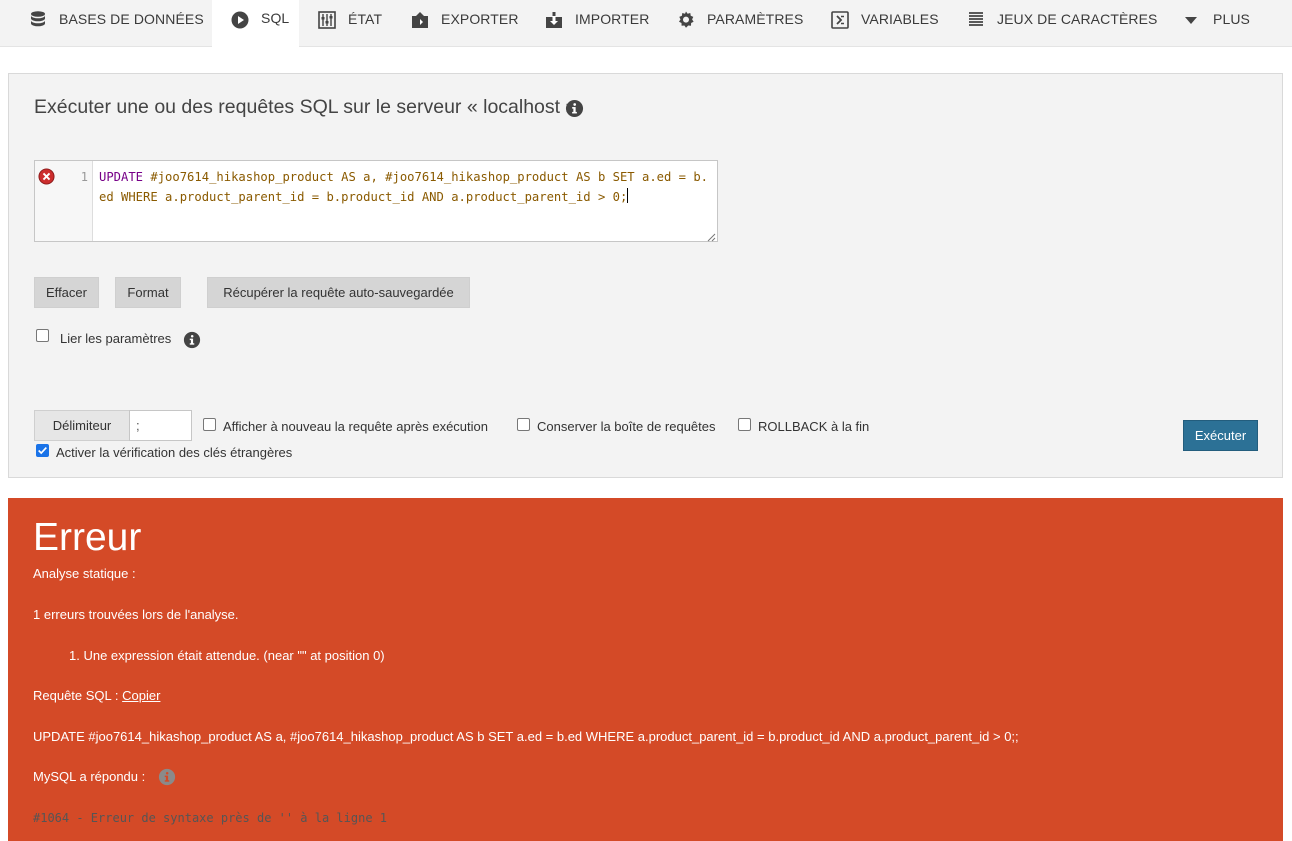 The height and width of the screenshot is (841, 1292). What do you see at coordinates (338, 292) in the screenshot?
I see `recover-query-button: Récupérer la requête auto-sauvegardée` at bounding box center [338, 292].